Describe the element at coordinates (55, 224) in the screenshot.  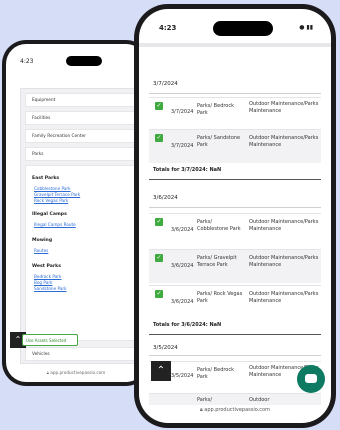
I see `asset-link: Illegal Camps Route` at that location.